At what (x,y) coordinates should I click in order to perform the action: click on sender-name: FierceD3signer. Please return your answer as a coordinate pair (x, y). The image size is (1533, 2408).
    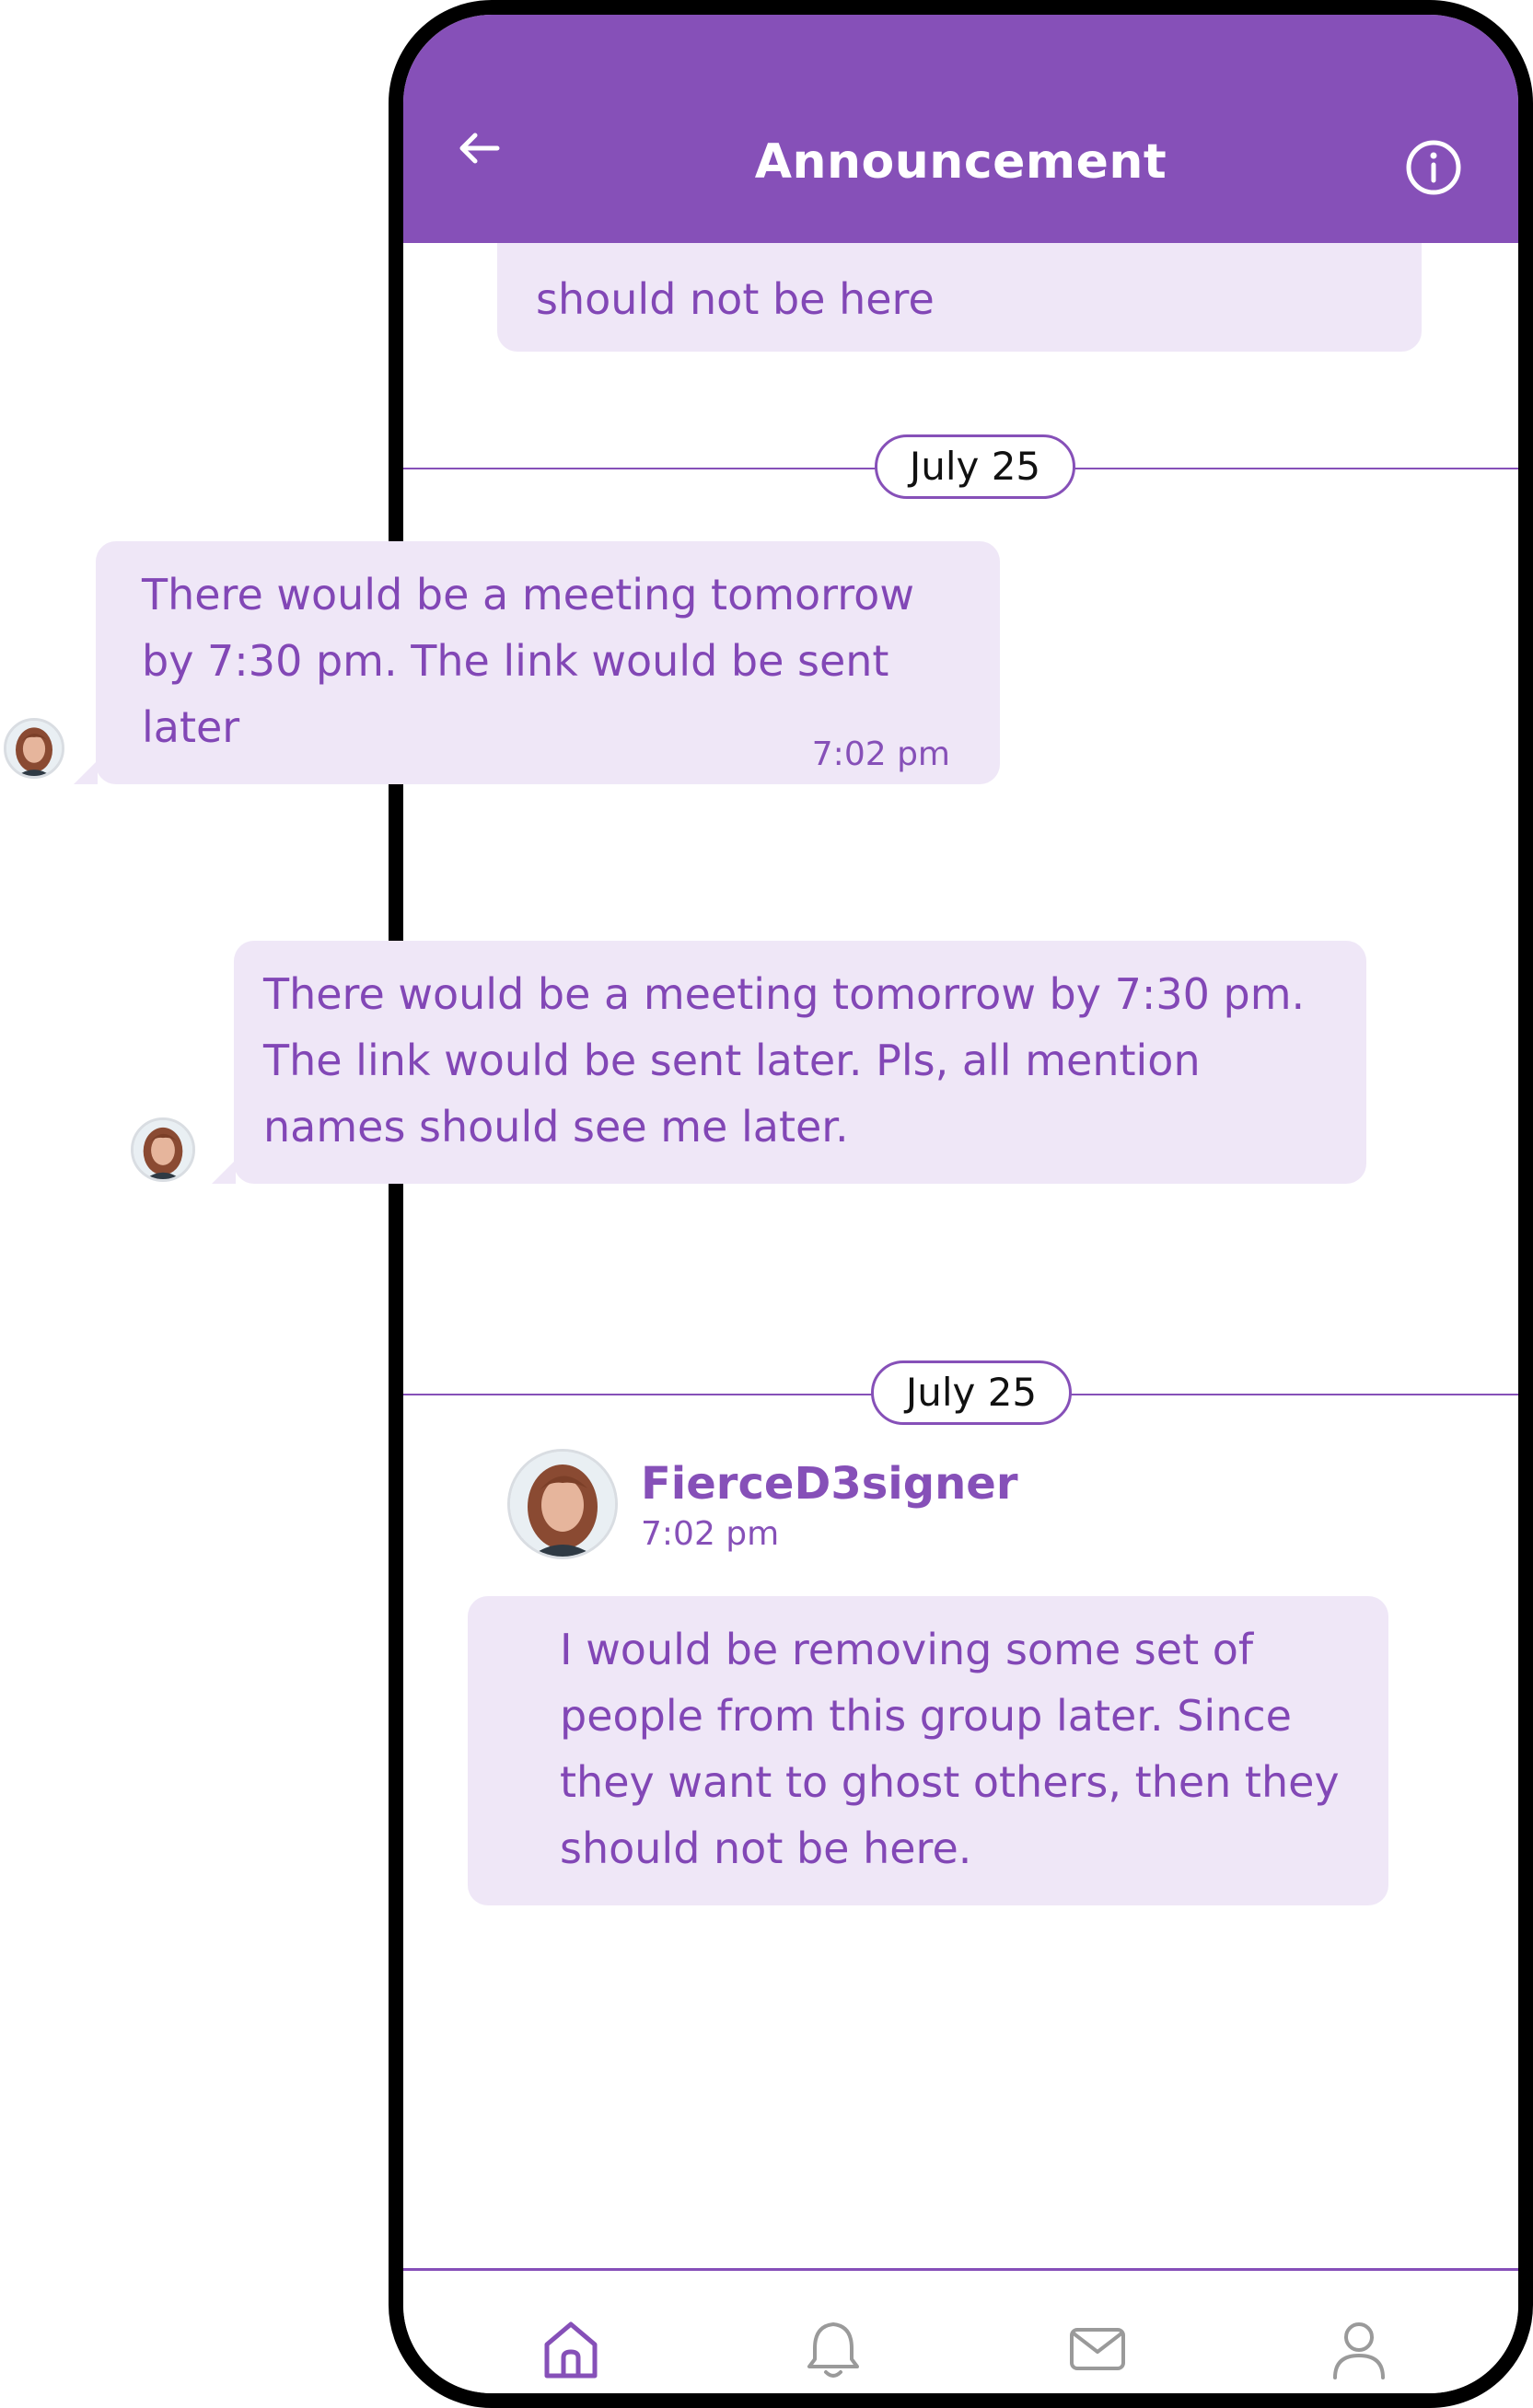
    Looking at the image, I should click on (829, 1484).